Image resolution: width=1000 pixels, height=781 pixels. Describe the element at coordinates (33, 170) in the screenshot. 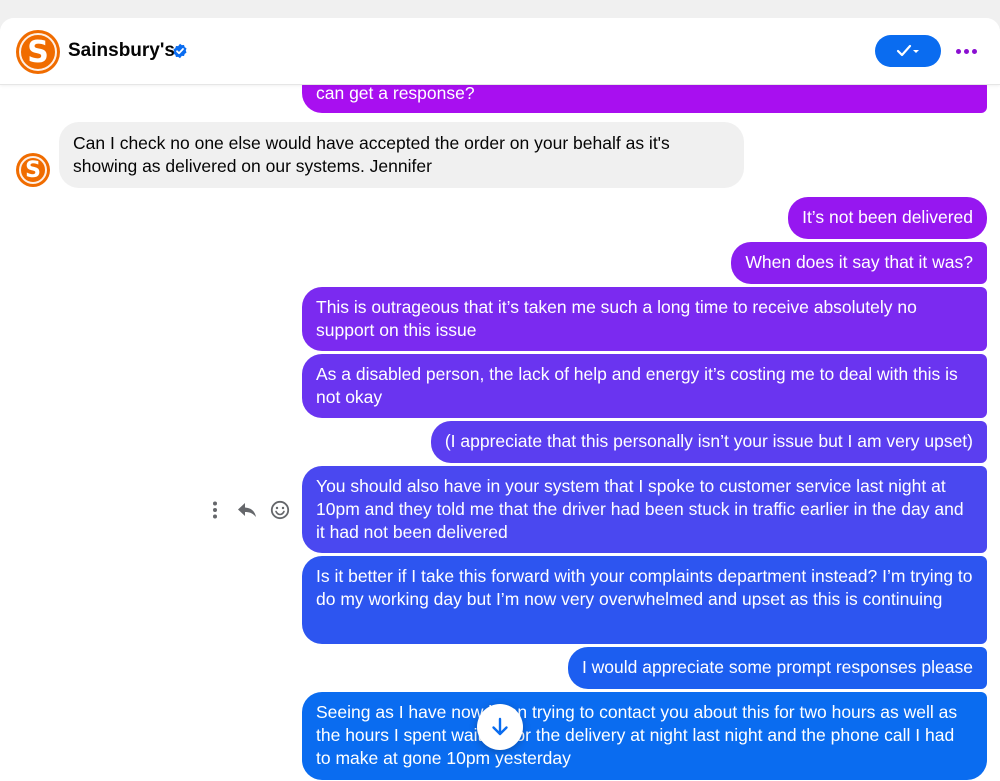

I see `sainsburys-avatar-small: S` at that location.